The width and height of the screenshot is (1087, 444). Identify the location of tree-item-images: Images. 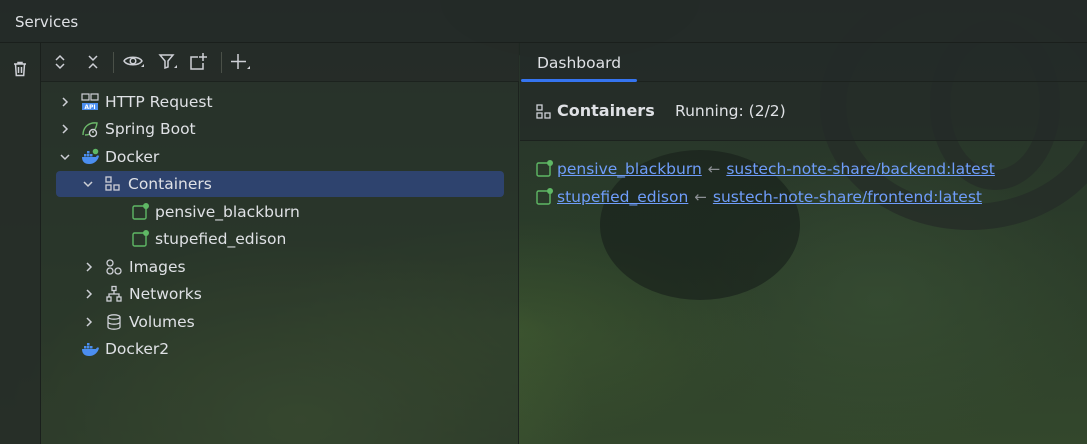
(133, 267).